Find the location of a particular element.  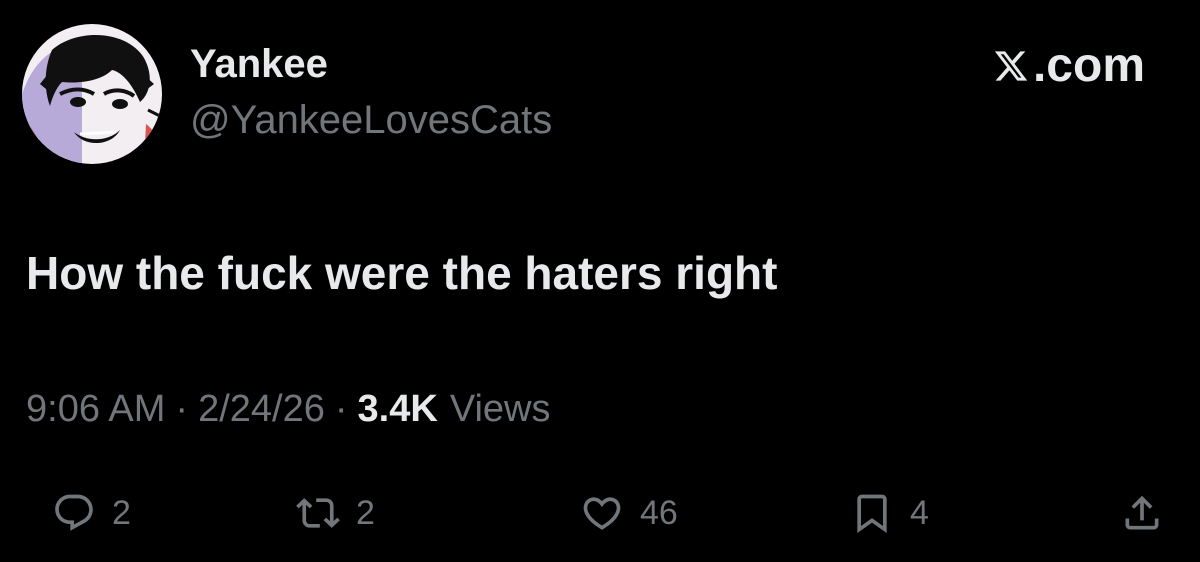

bookmark-button: 4 is located at coordinates (889, 513).